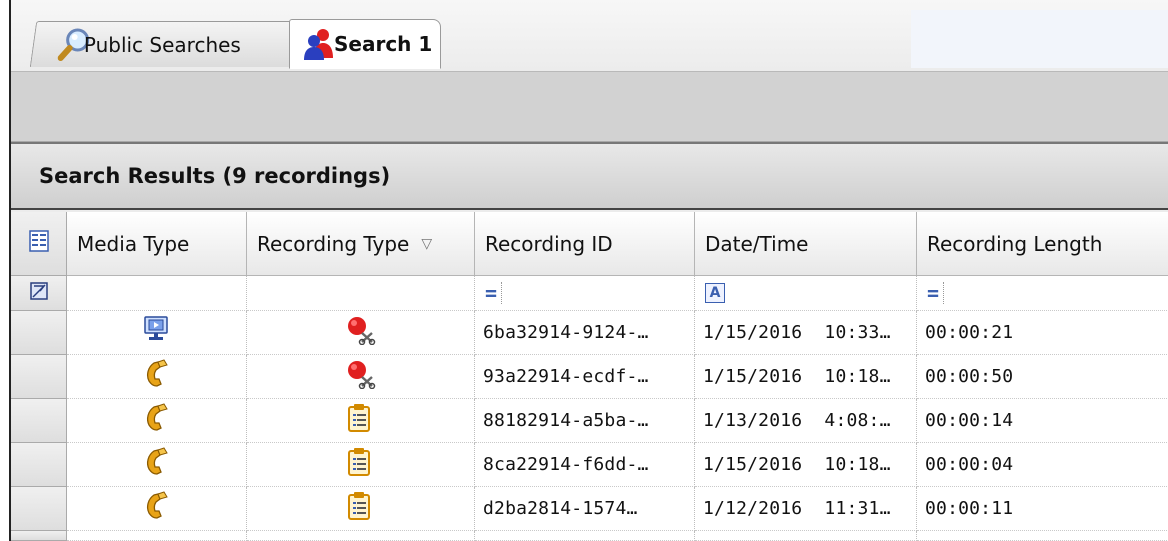  I want to click on filter-date-time: A, so click(806, 293).